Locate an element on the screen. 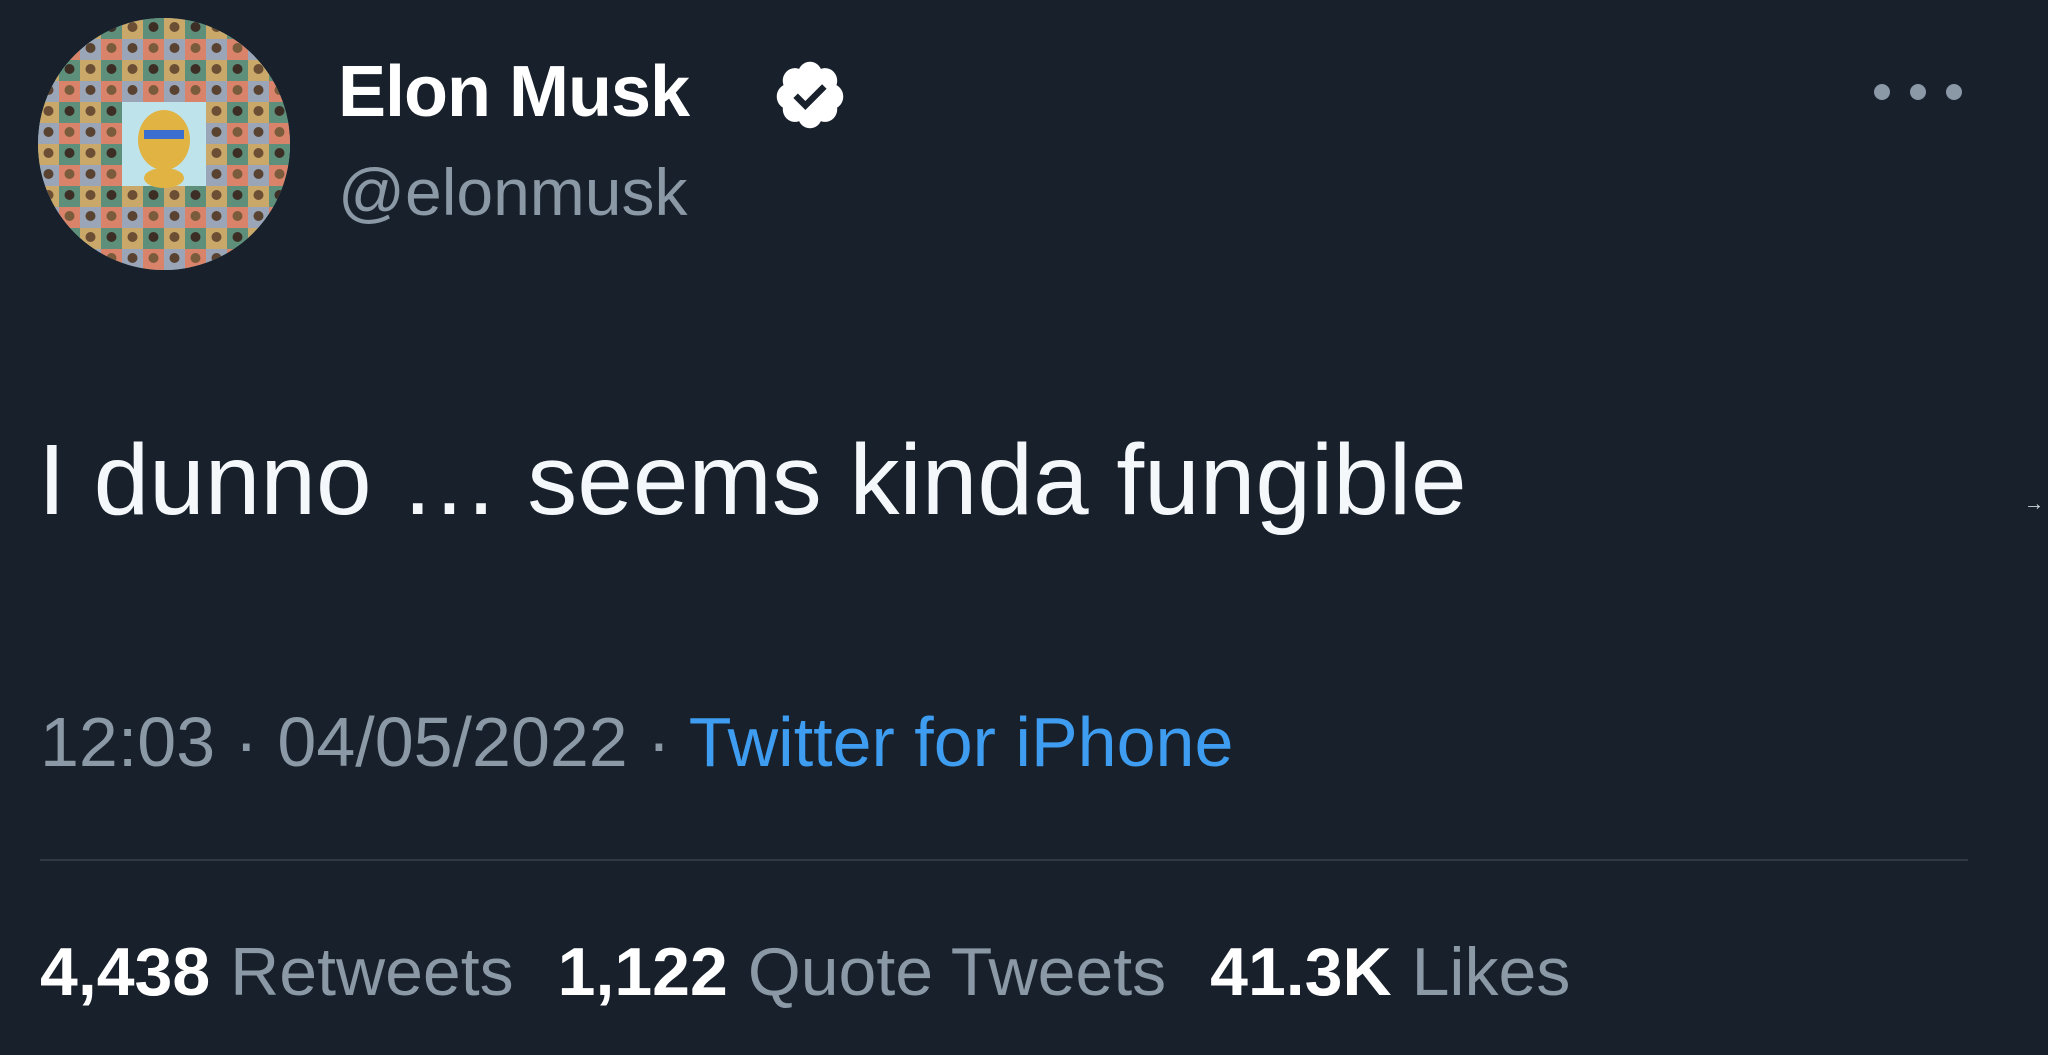  quote-tweets-count: 1,122 is located at coordinates (642, 972).